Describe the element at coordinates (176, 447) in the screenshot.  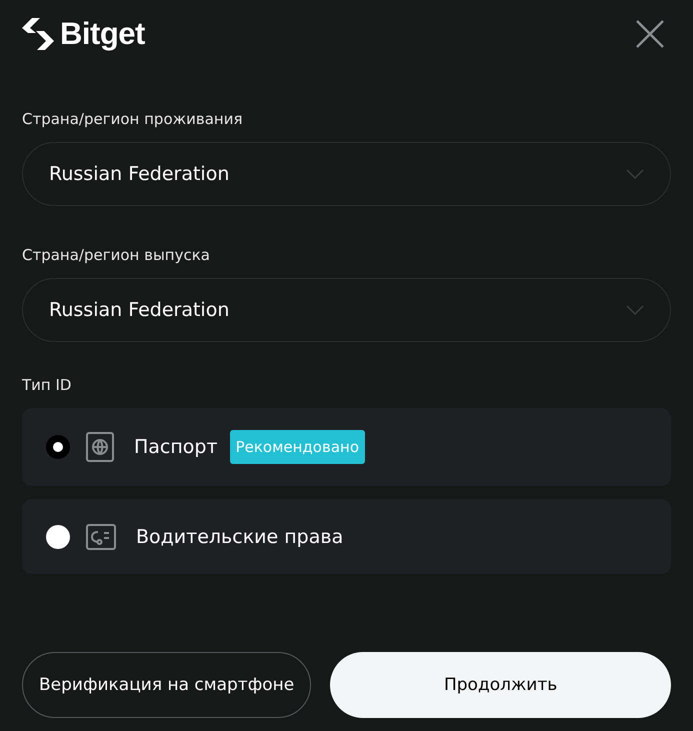
I see `option-label: Паспорт` at that location.